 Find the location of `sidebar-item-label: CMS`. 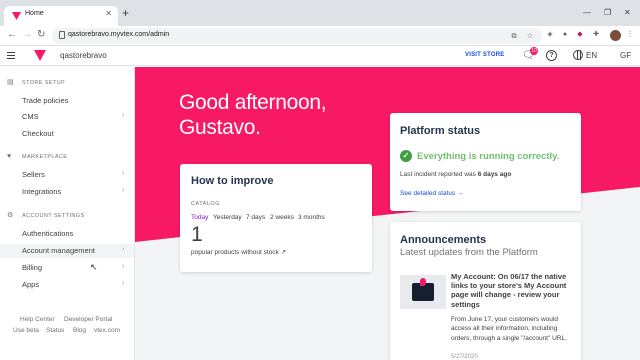

sidebar-item-label: CMS is located at coordinates (30, 116).